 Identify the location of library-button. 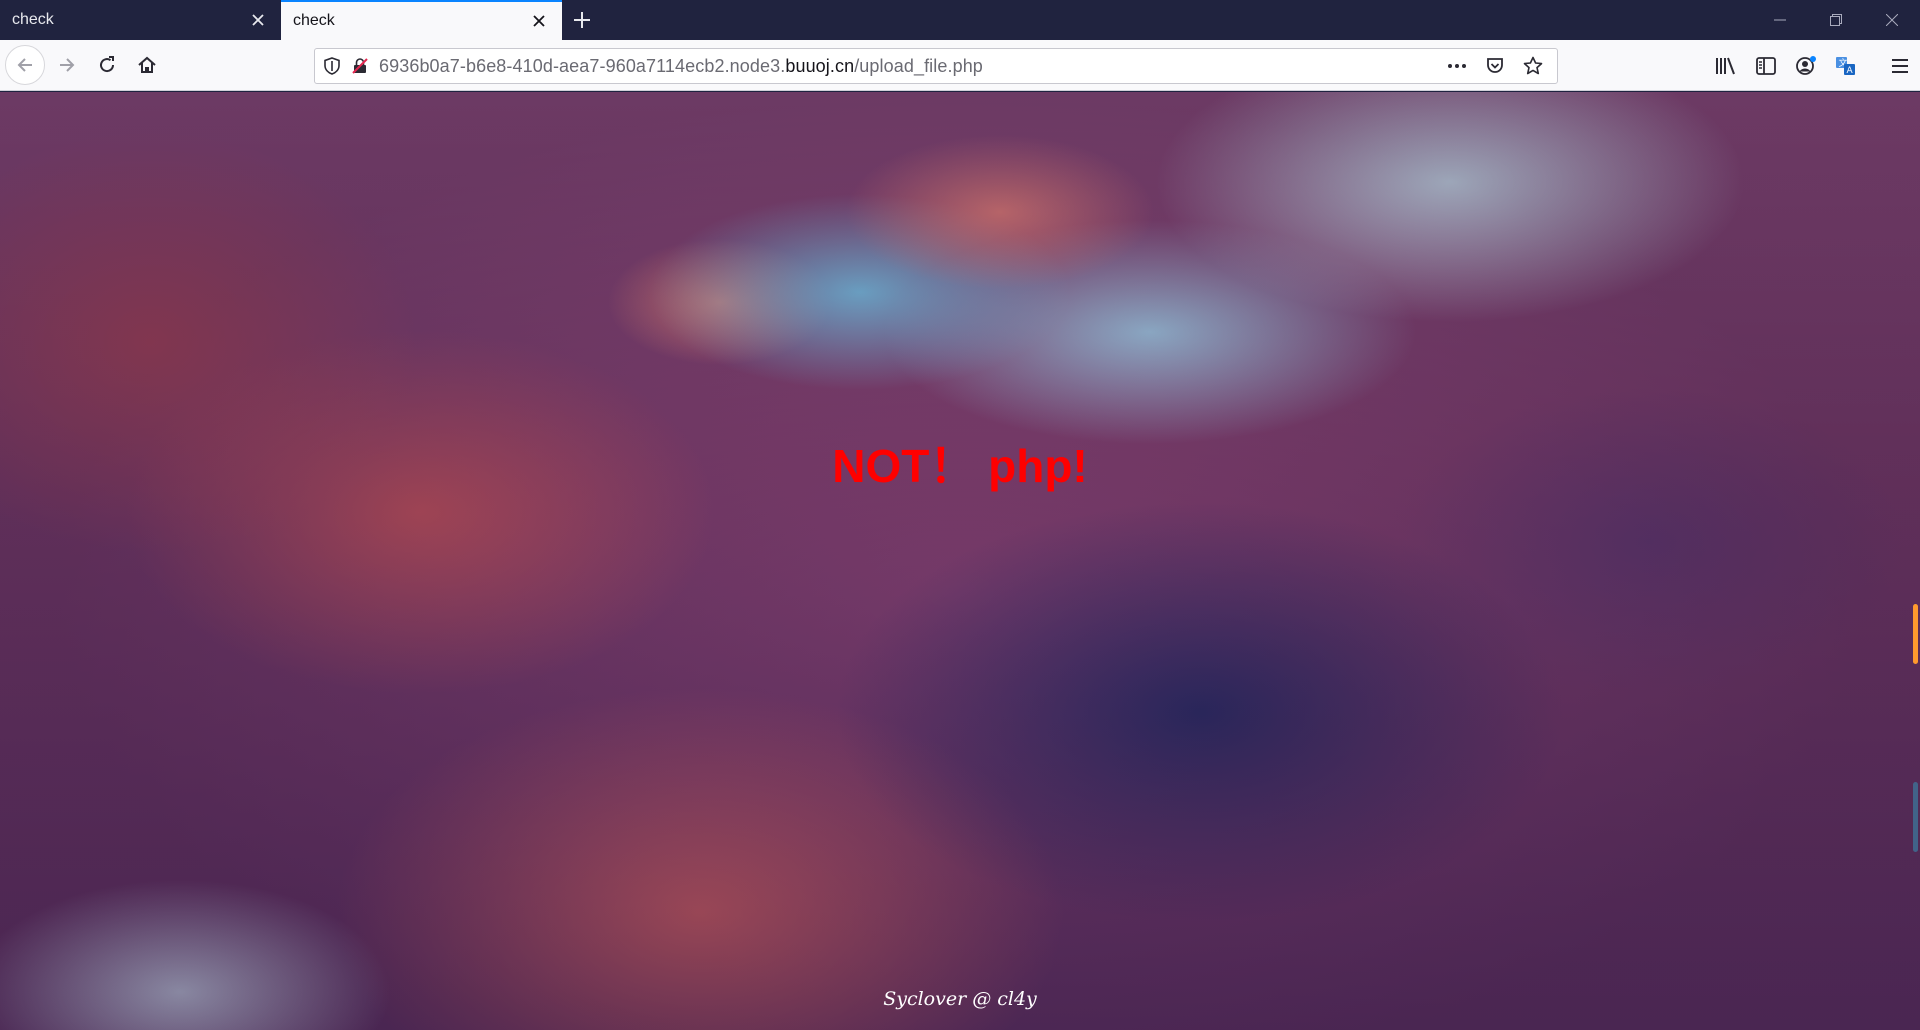
(1726, 66).